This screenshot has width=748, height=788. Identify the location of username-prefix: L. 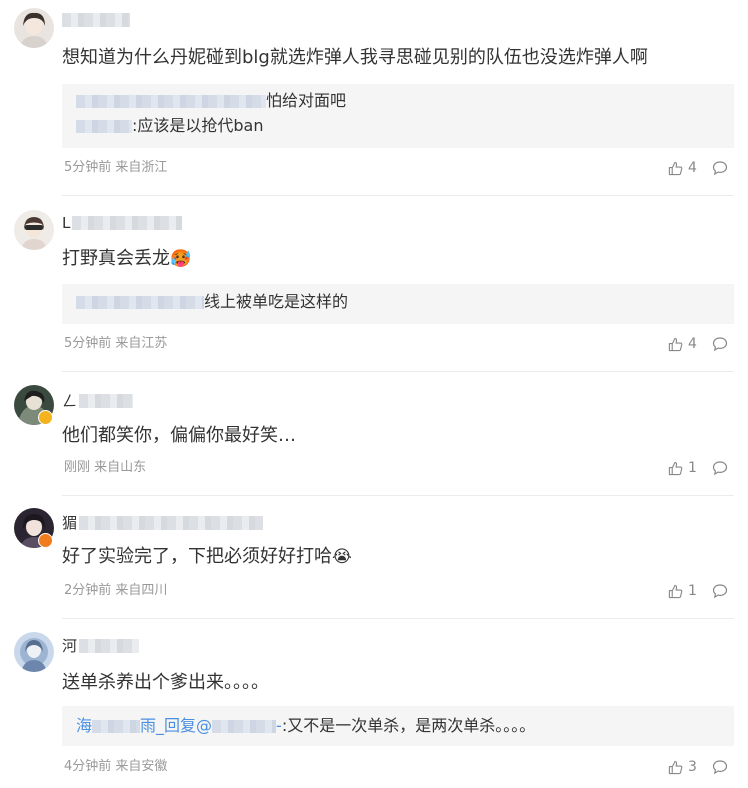
(66, 223).